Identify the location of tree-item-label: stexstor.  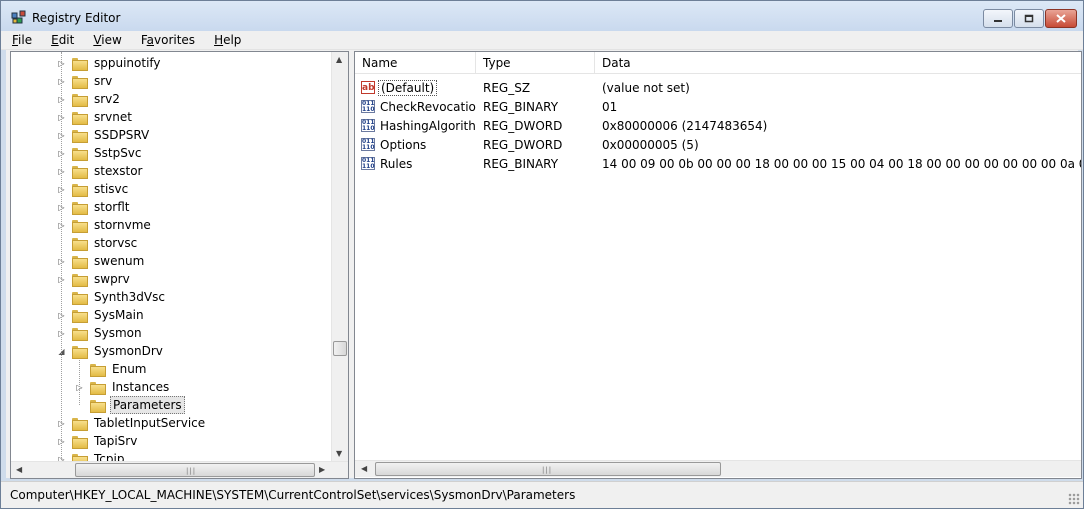
(118, 171).